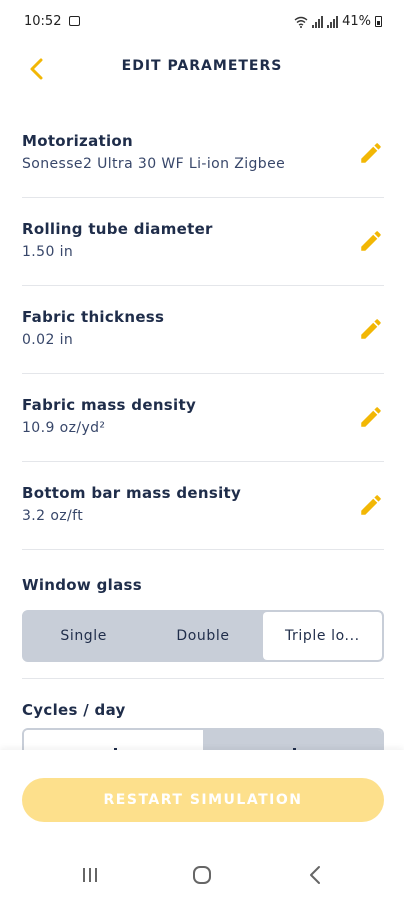  What do you see at coordinates (356, 21) in the screenshot?
I see `battery-percent: 41%` at bounding box center [356, 21].